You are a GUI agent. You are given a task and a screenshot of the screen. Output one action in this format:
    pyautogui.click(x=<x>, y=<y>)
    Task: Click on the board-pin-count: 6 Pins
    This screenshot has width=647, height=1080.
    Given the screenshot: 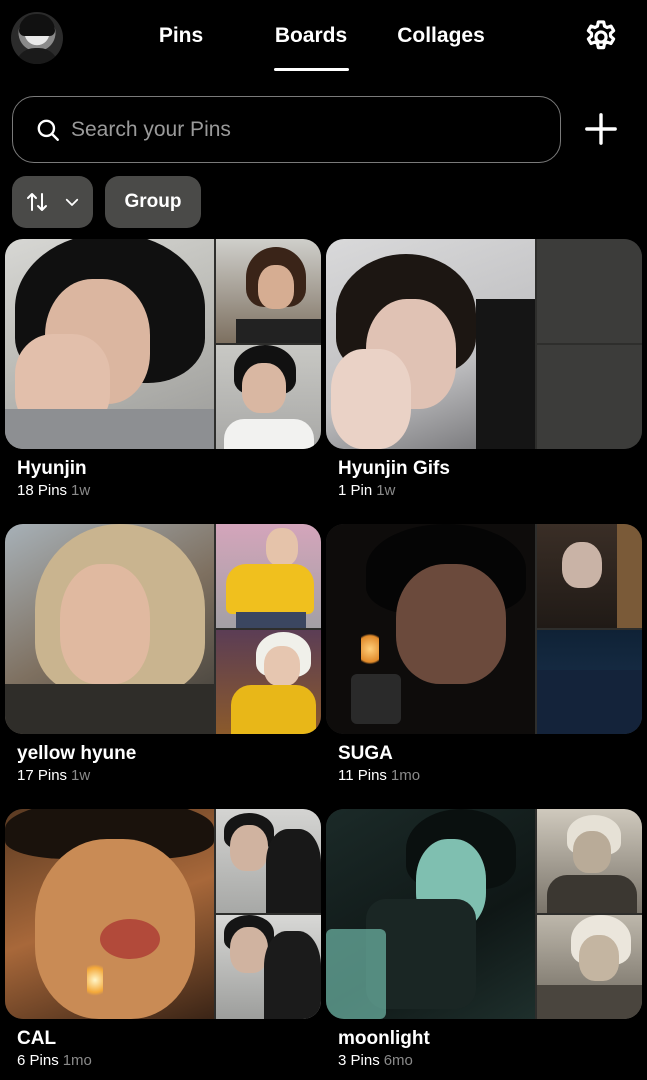 What is the action you would take?
    pyautogui.click(x=38, y=1060)
    